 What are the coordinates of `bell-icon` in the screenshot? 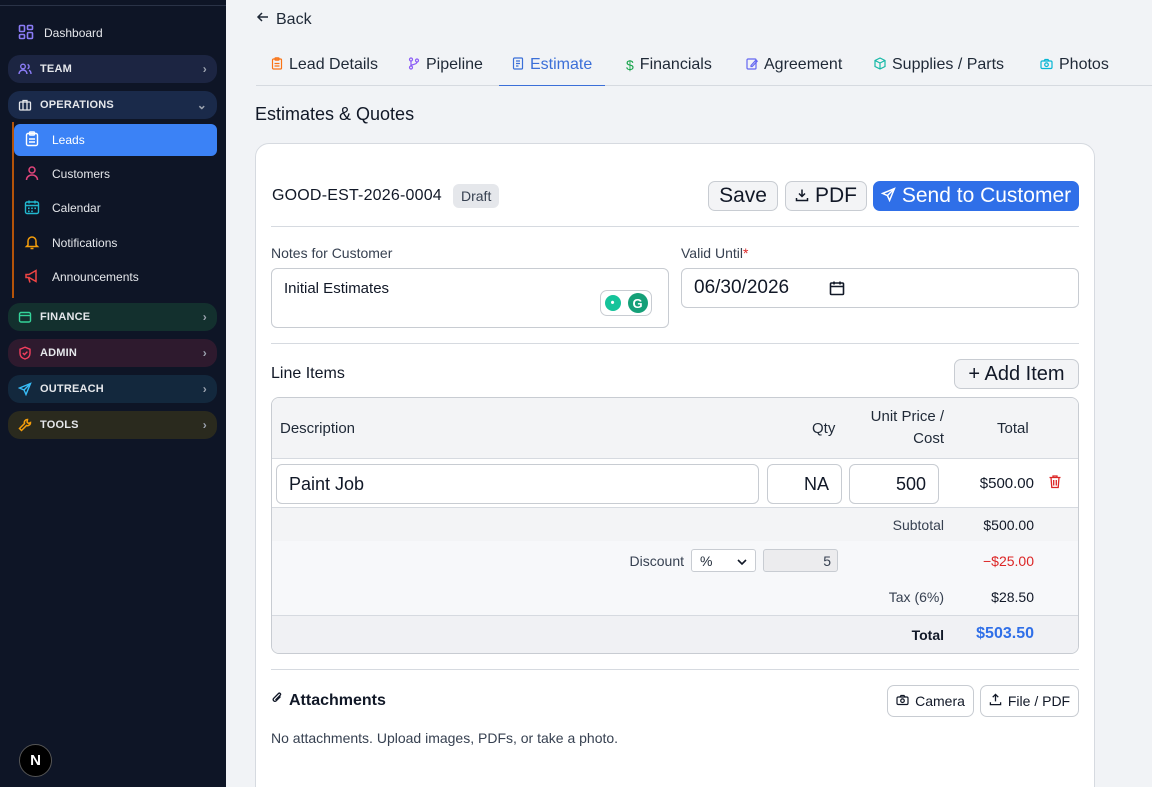 It's located at (32, 243).